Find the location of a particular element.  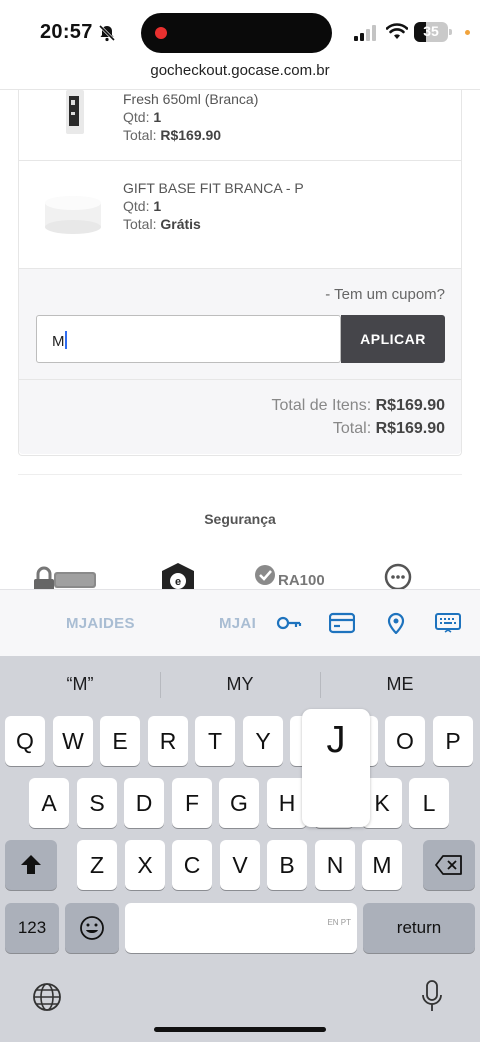

clock-seal-icon is located at coordinates (398, 576).